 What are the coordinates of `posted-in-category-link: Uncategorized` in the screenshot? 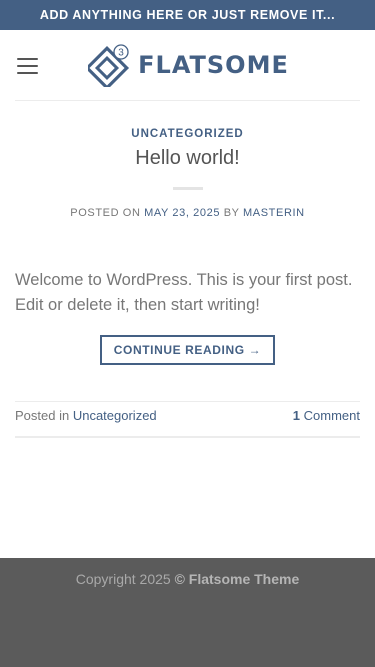 It's located at (115, 415).